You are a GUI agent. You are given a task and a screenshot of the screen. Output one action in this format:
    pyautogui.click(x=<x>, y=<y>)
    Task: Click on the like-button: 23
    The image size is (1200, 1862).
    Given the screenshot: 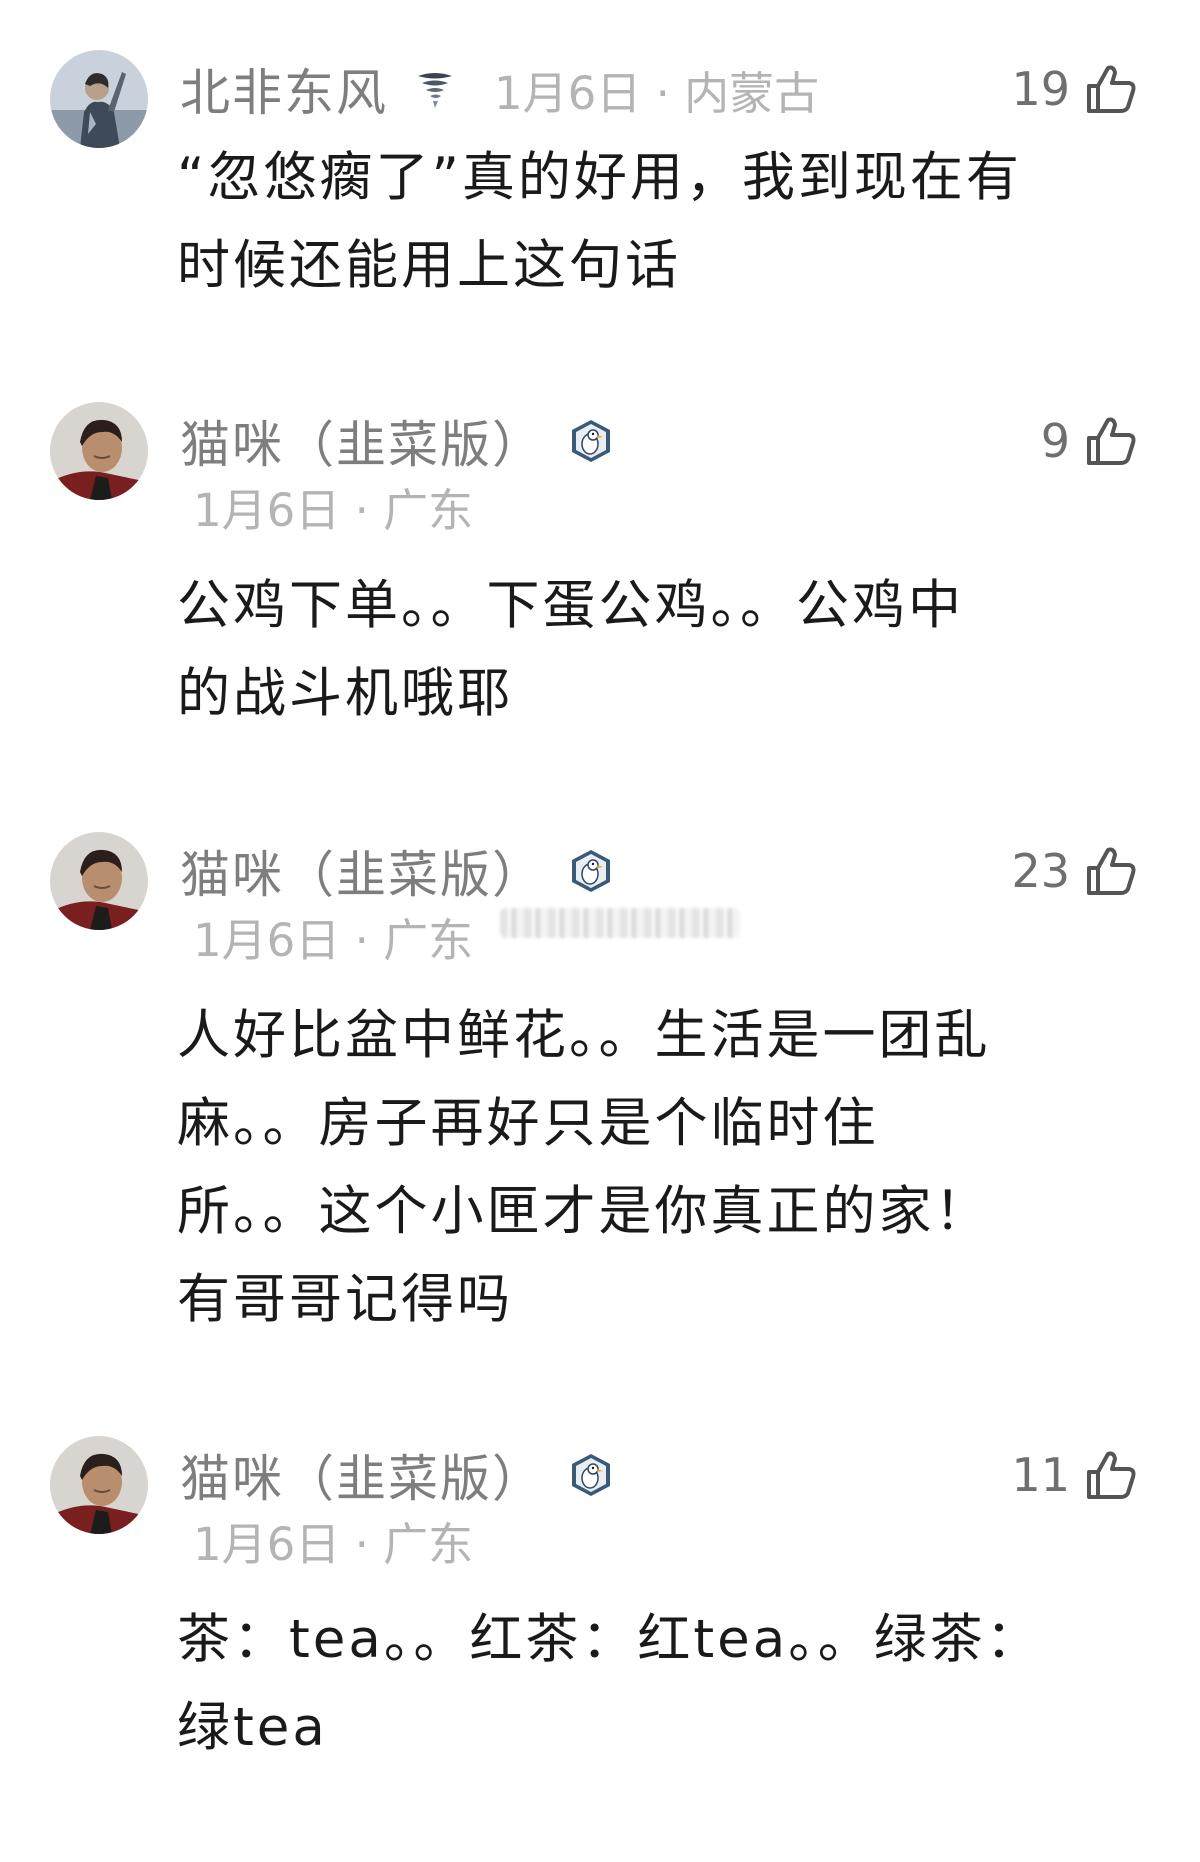 What is the action you would take?
    pyautogui.click(x=1074, y=871)
    